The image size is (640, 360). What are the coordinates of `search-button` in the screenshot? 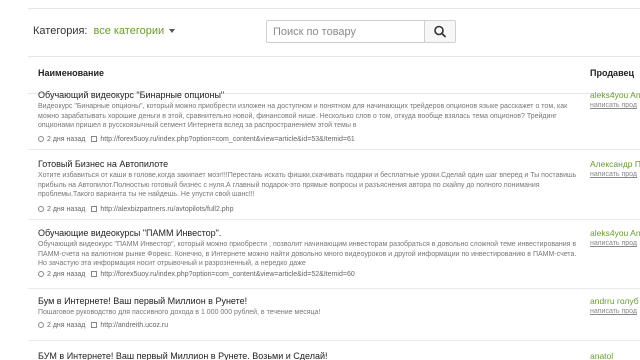 It's located at (439, 31).